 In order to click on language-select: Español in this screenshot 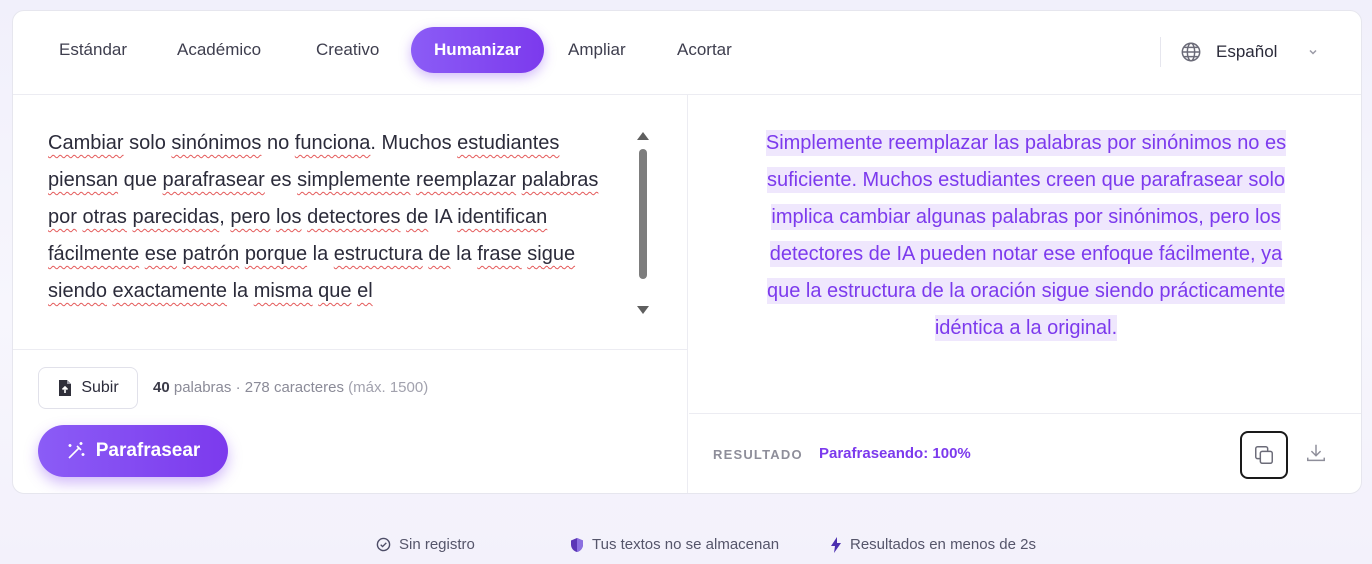, I will do `click(1249, 52)`.